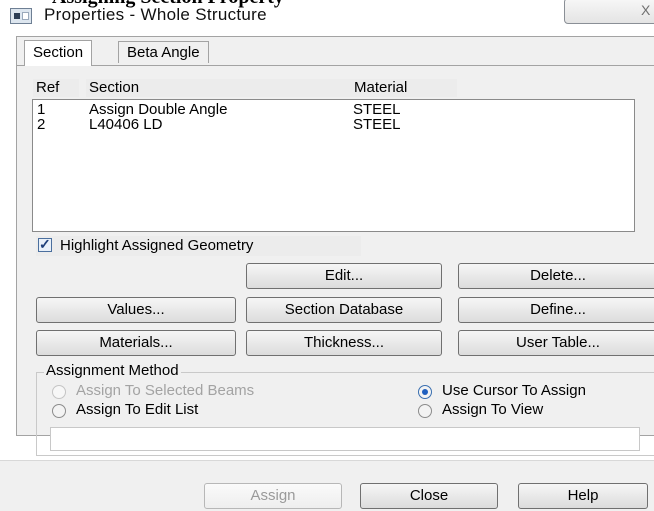 The image size is (654, 511). What do you see at coordinates (583, 496) in the screenshot?
I see `help-button: Help` at bounding box center [583, 496].